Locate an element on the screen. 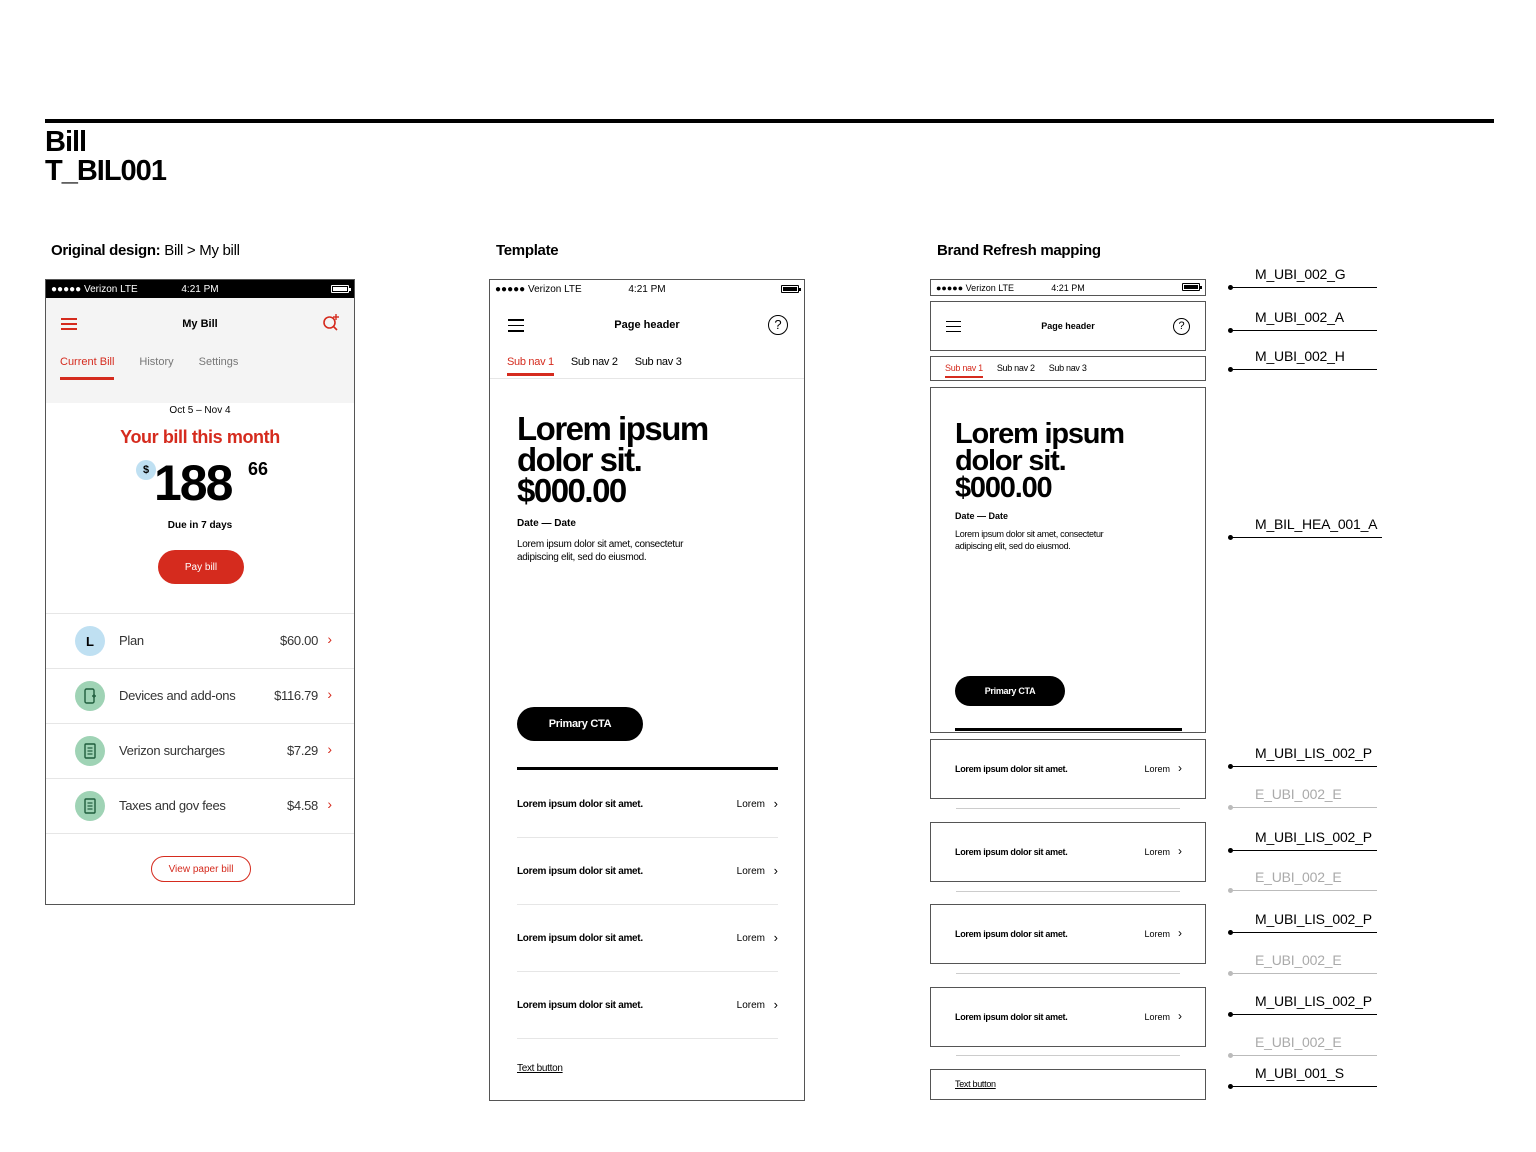 This screenshot has height=1152, width=1536. original-title-path: Bill > My bill is located at coordinates (200, 250).